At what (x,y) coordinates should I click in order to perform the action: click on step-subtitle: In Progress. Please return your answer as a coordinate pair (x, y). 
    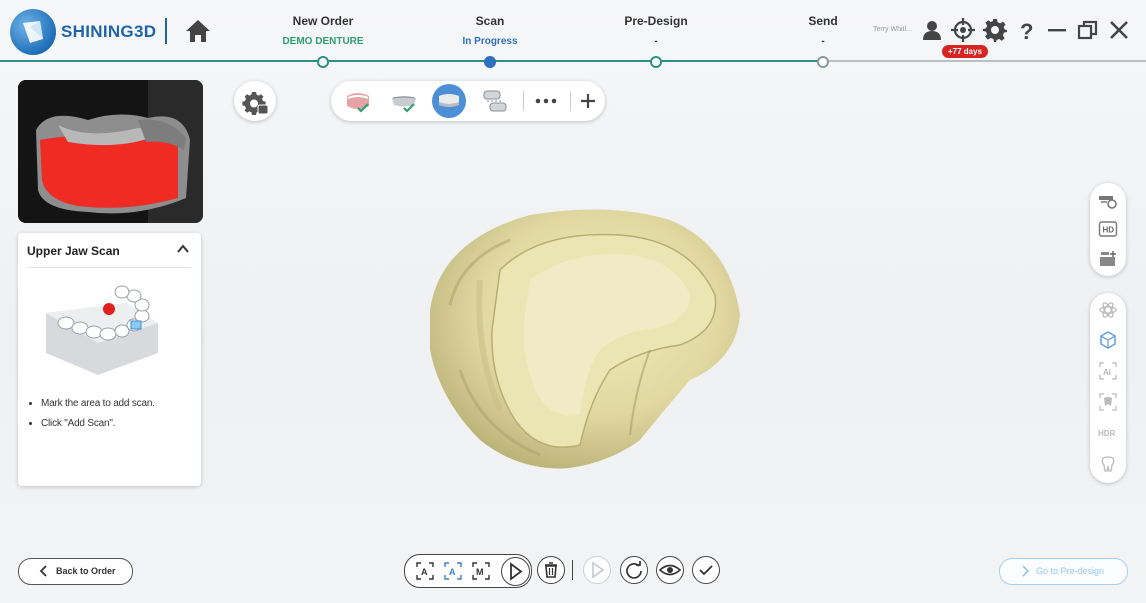
    Looking at the image, I should click on (490, 41).